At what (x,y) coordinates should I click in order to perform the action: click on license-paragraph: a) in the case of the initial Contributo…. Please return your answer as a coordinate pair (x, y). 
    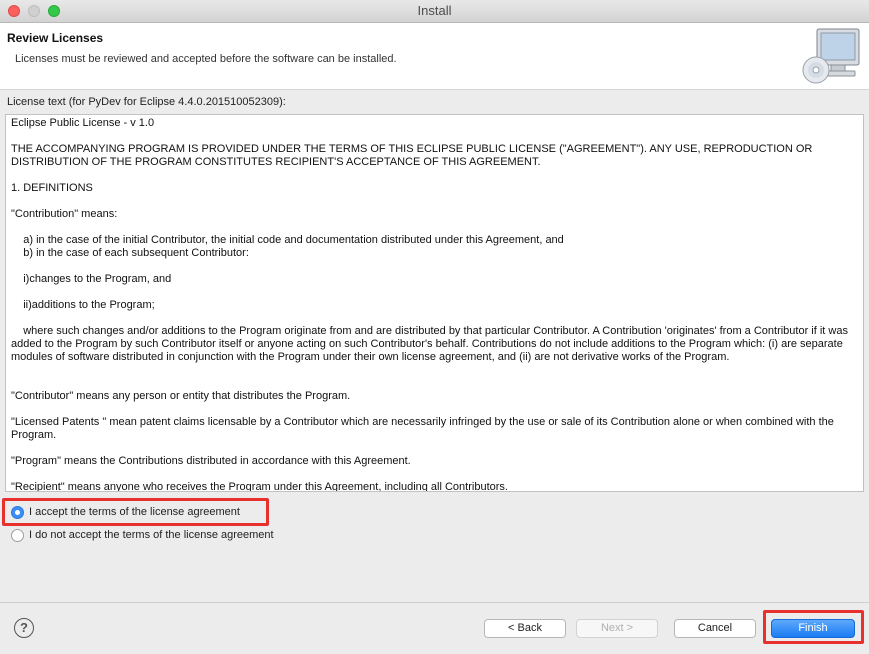
    Looking at the image, I should click on (293, 246).